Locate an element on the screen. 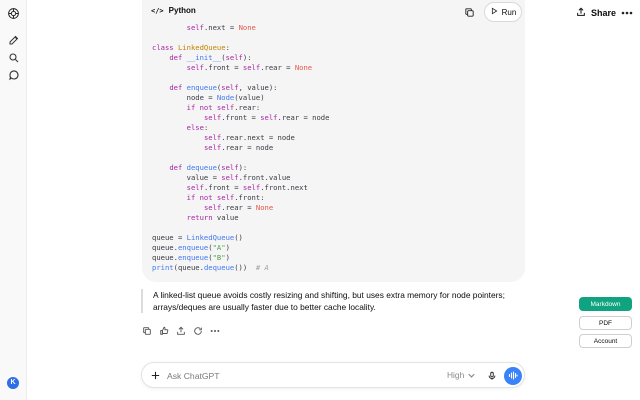 This screenshot has width=640, height=400. new-chat-icon is located at coordinates (13, 39).